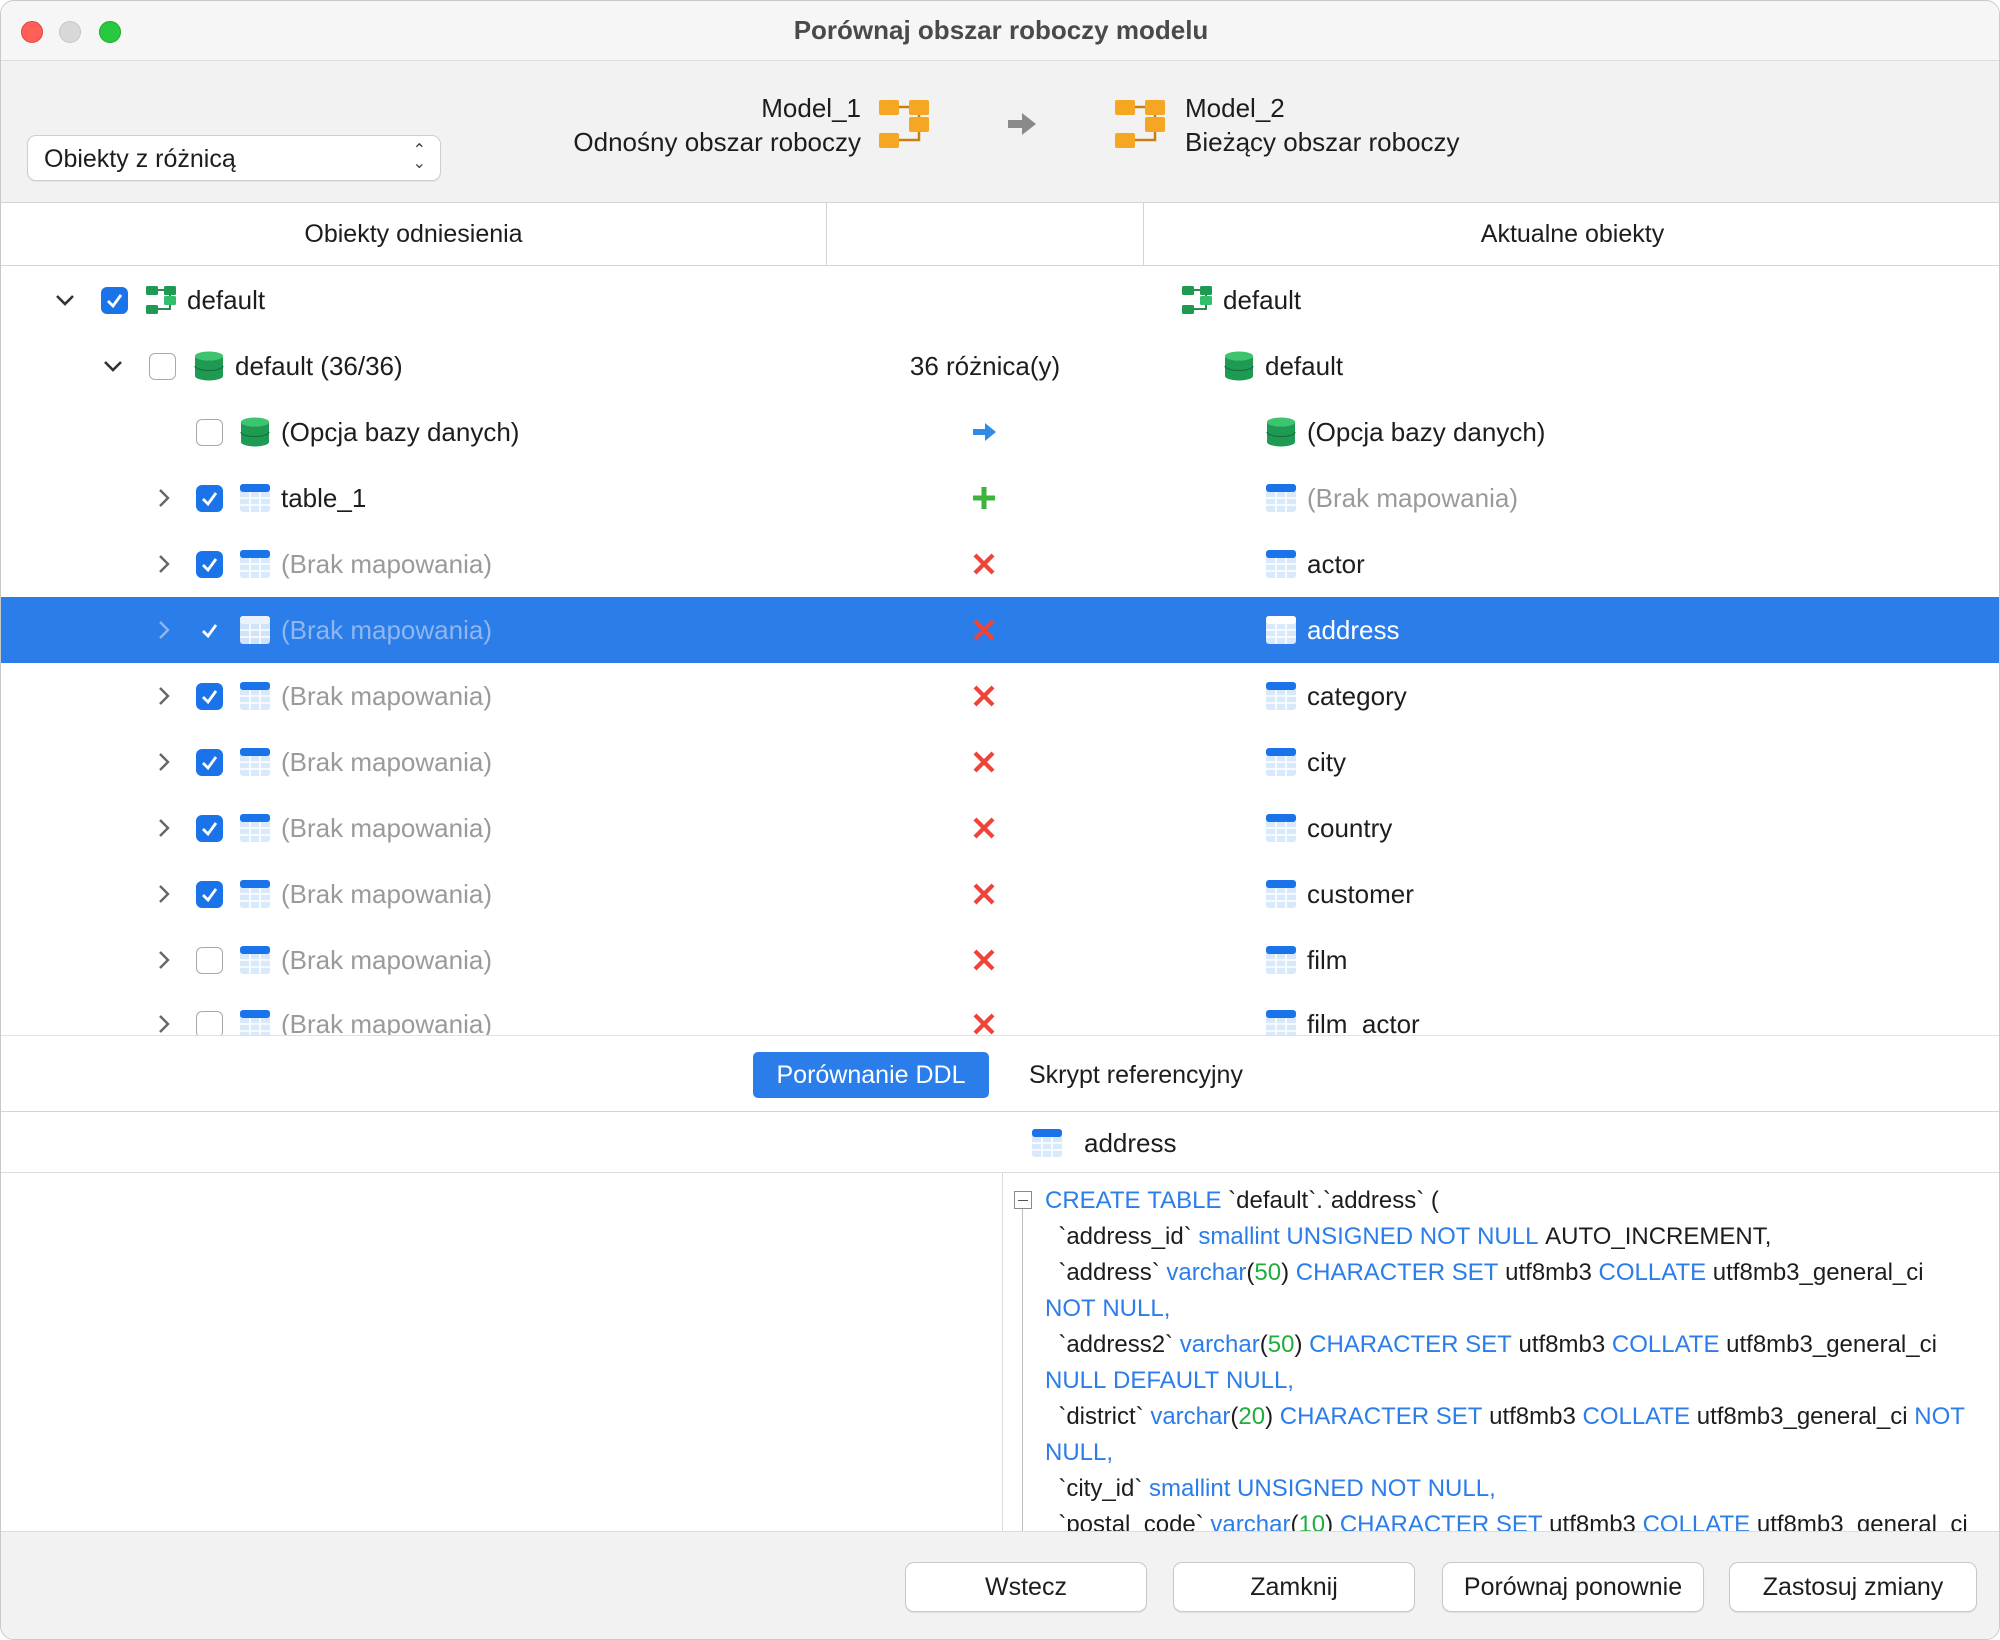 This screenshot has width=2000, height=1640. What do you see at coordinates (1853, 1587) in the screenshot?
I see `apply-changes-button: Zastosuj zmiany` at bounding box center [1853, 1587].